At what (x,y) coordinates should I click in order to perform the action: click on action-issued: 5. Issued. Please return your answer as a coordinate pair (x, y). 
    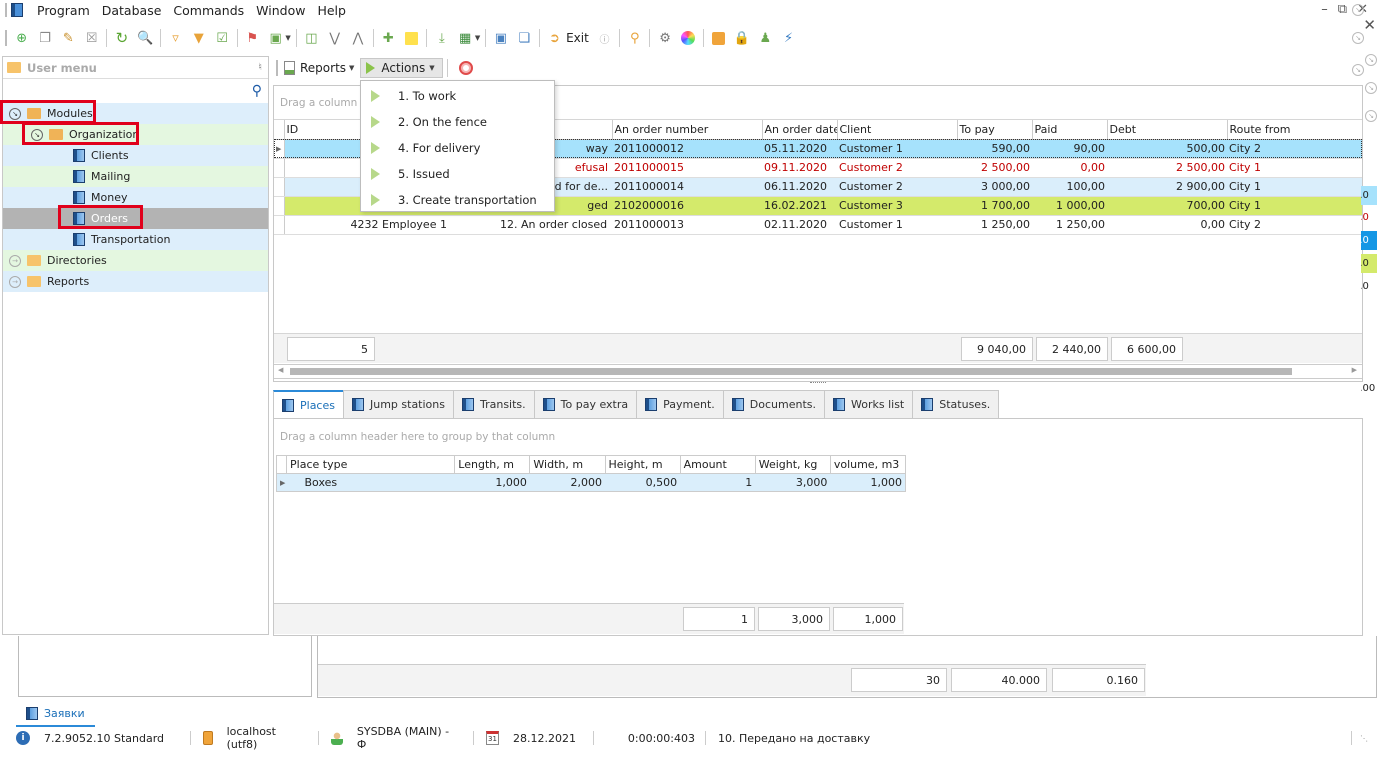
    Looking at the image, I should click on (457, 174).